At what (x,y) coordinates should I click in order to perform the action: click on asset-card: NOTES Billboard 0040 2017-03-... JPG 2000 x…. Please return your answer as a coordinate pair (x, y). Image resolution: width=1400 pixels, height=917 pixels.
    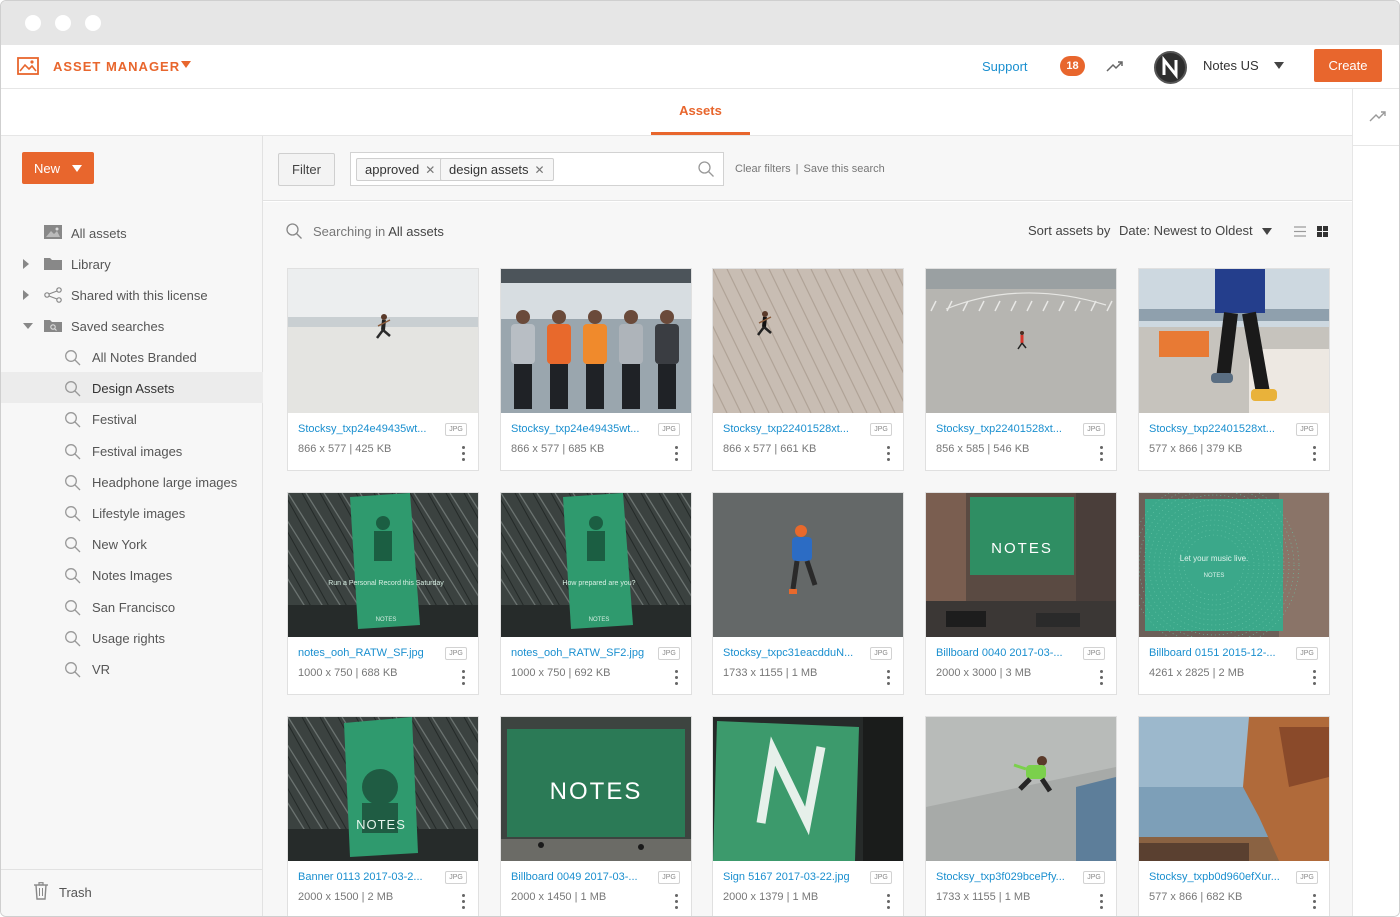
    Looking at the image, I should click on (1021, 593).